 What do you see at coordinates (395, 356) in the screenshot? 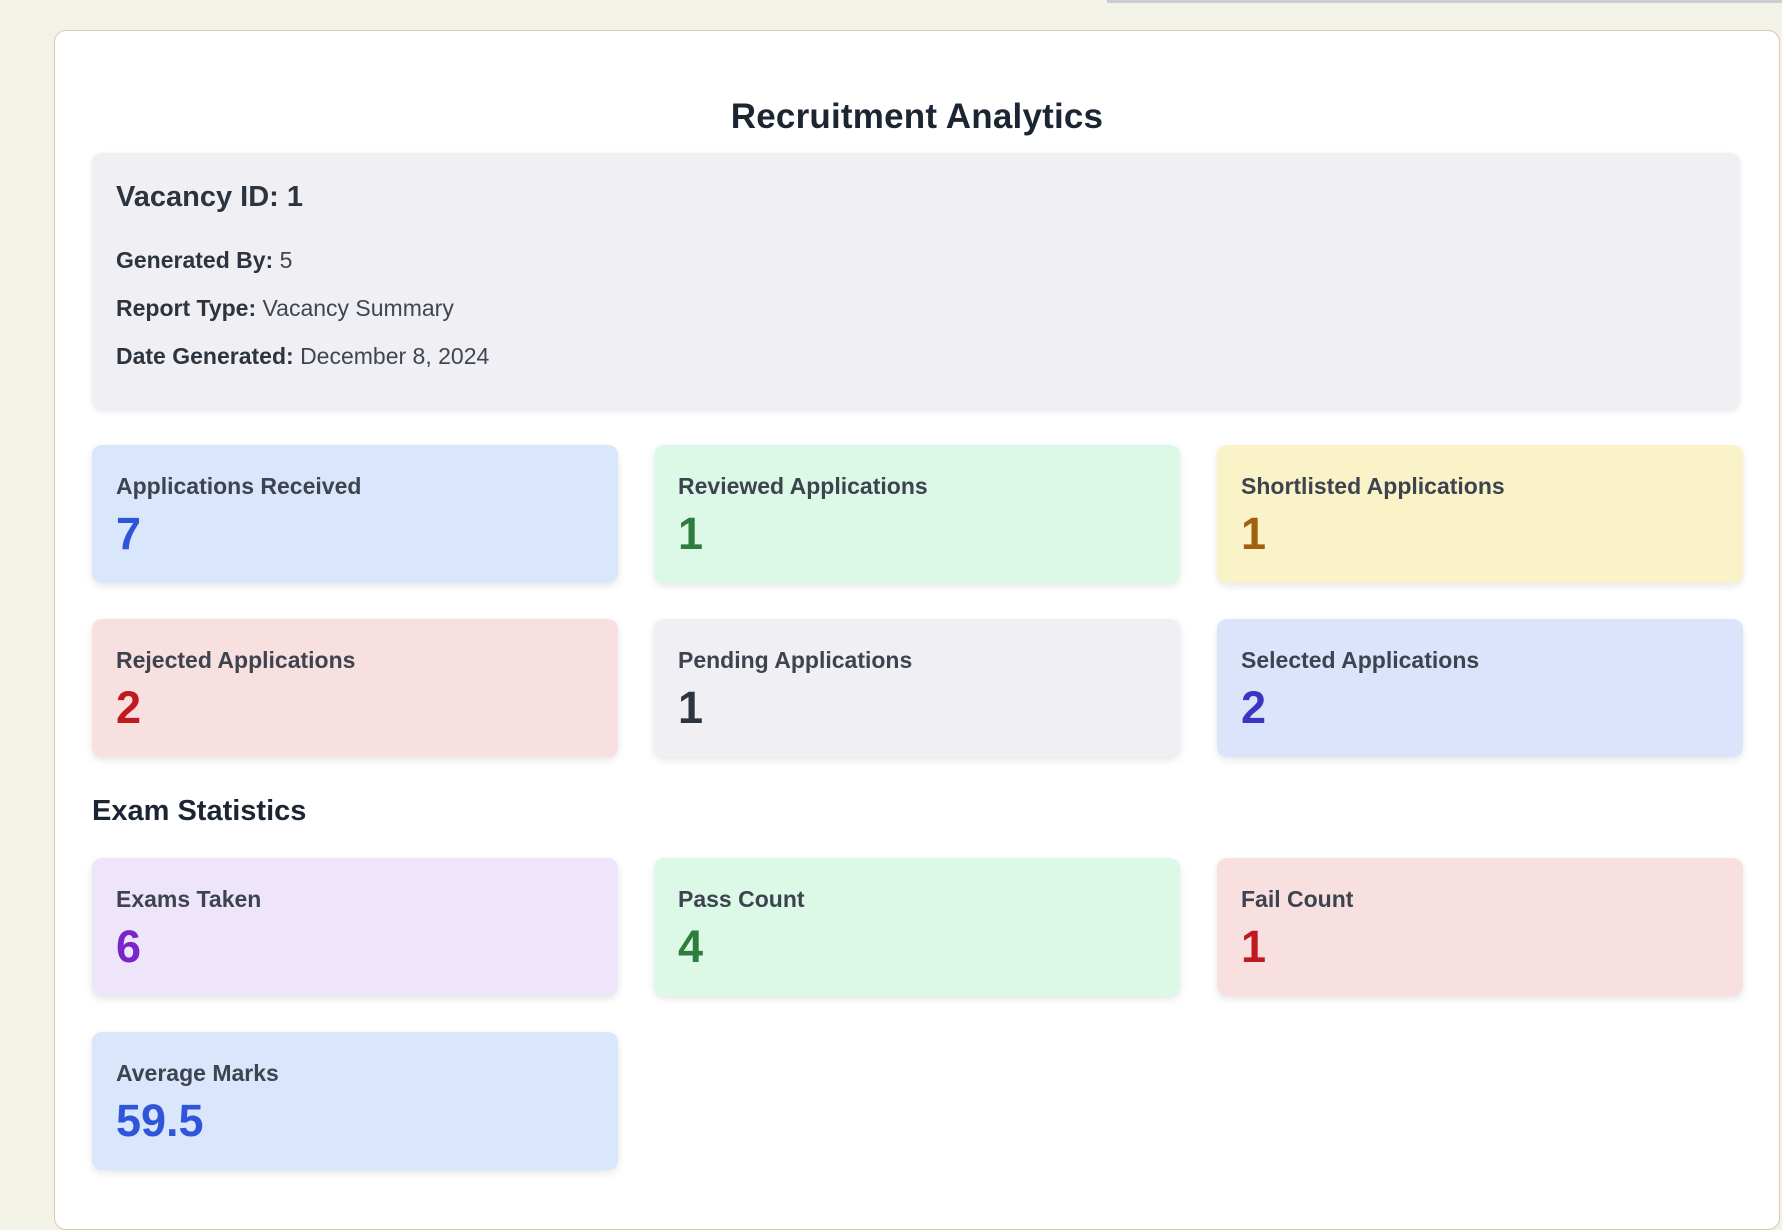
I see `date-generated-value: December 8, 2024` at bounding box center [395, 356].